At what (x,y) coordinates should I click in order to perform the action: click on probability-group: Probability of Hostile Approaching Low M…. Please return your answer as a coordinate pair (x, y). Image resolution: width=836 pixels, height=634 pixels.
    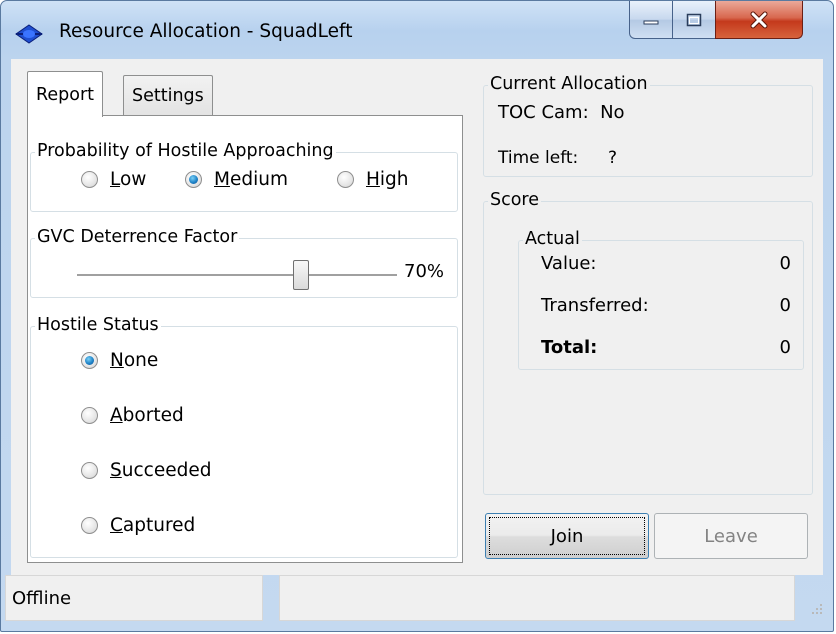
    Looking at the image, I should click on (244, 176).